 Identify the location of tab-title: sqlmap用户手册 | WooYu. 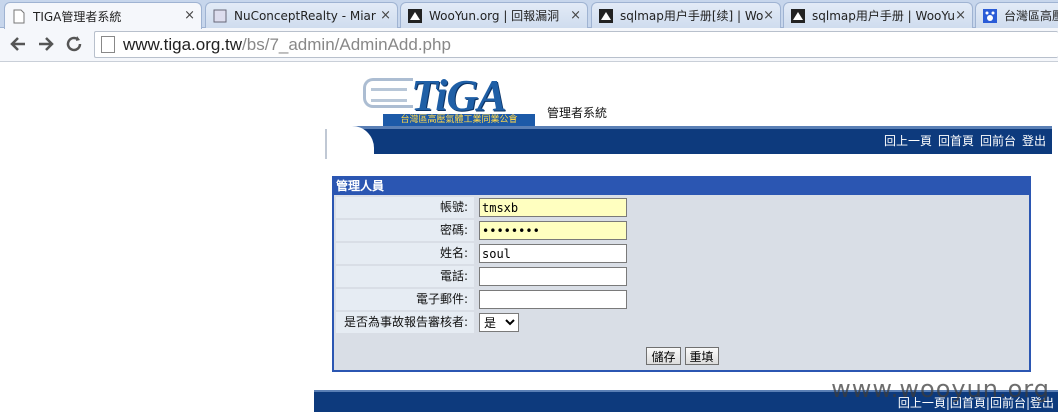
(883, 16).